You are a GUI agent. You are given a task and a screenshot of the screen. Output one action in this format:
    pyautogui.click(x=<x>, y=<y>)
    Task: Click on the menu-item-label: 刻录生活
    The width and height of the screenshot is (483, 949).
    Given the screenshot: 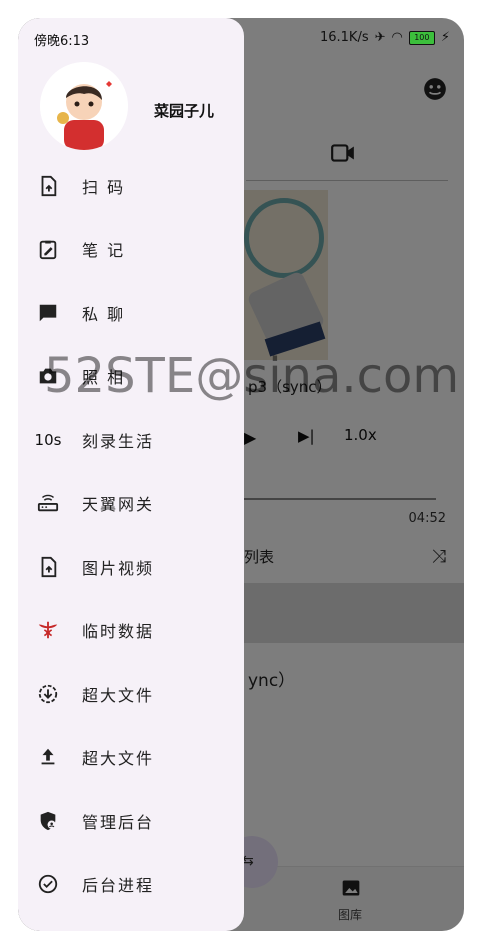 What is the action you would take?
    pyautogui.click(x=118, y=441)
    